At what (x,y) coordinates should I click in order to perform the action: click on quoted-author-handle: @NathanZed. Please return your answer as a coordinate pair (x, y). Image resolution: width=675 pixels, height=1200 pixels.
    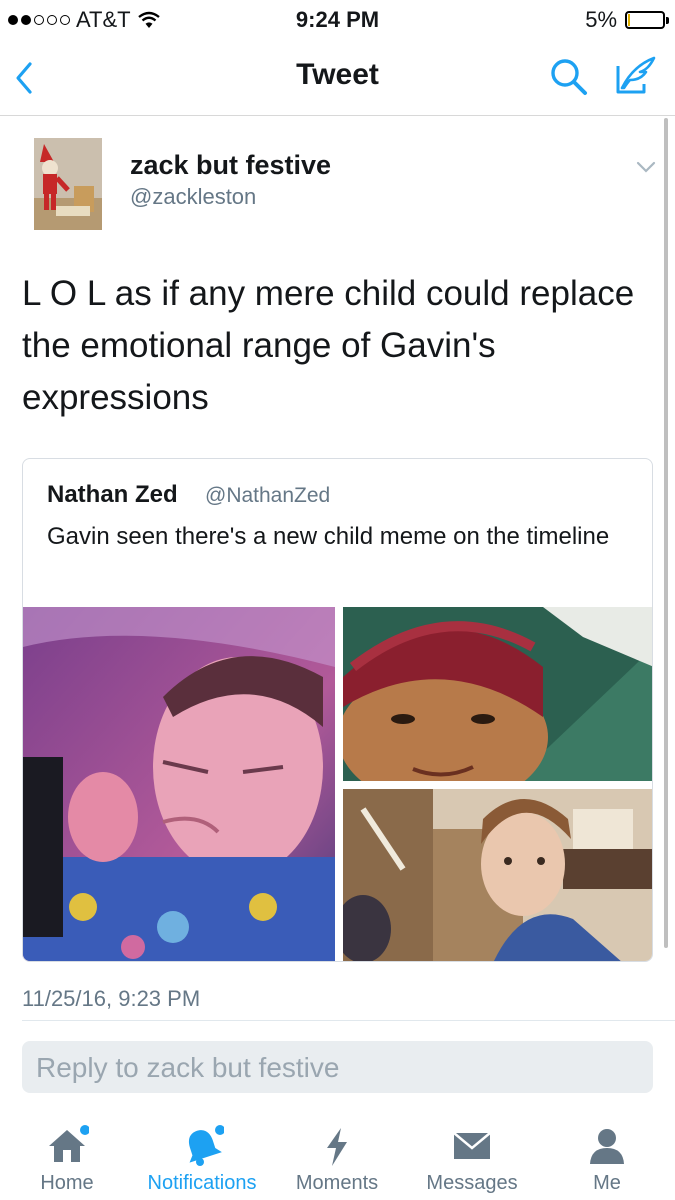
    Looking at the image, I should click on (268, 495).